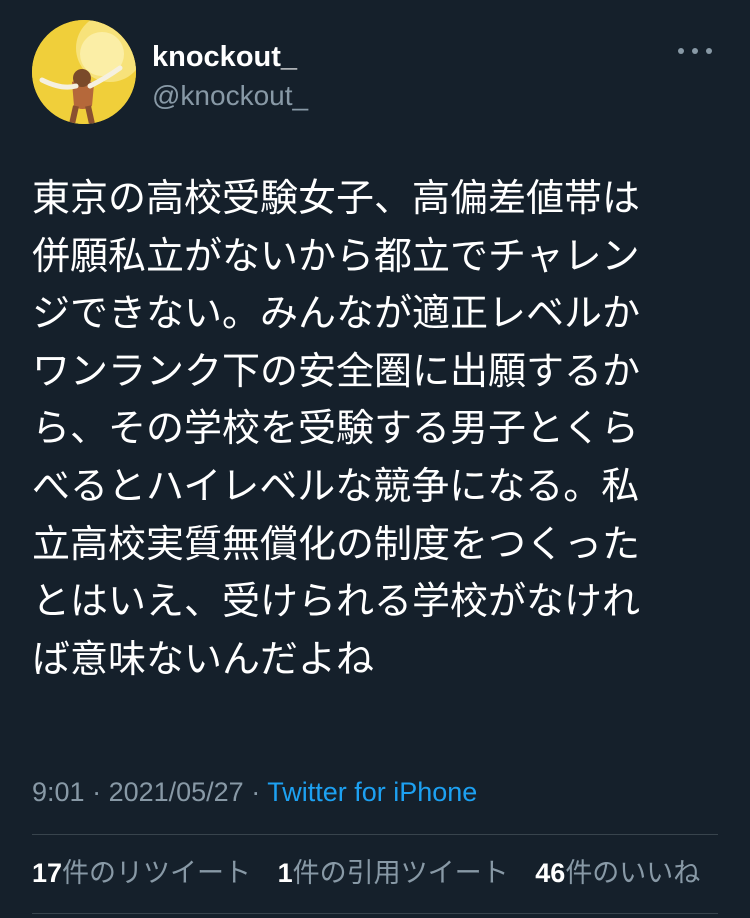 The image size is (750, 918). I want to click on tweet-line: 併願私立がないから都立でチャレン, so click(336, 255).